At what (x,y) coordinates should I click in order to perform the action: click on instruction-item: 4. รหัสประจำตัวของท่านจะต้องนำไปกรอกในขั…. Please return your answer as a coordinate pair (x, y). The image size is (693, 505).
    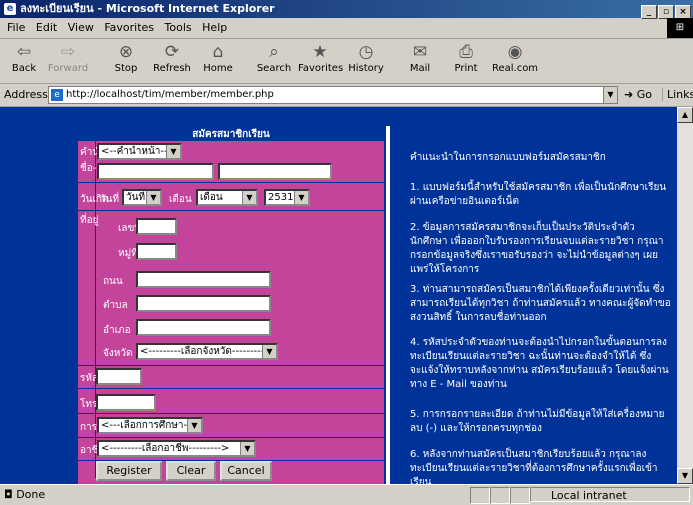
    Looking at the image, I should click on (539, 363).